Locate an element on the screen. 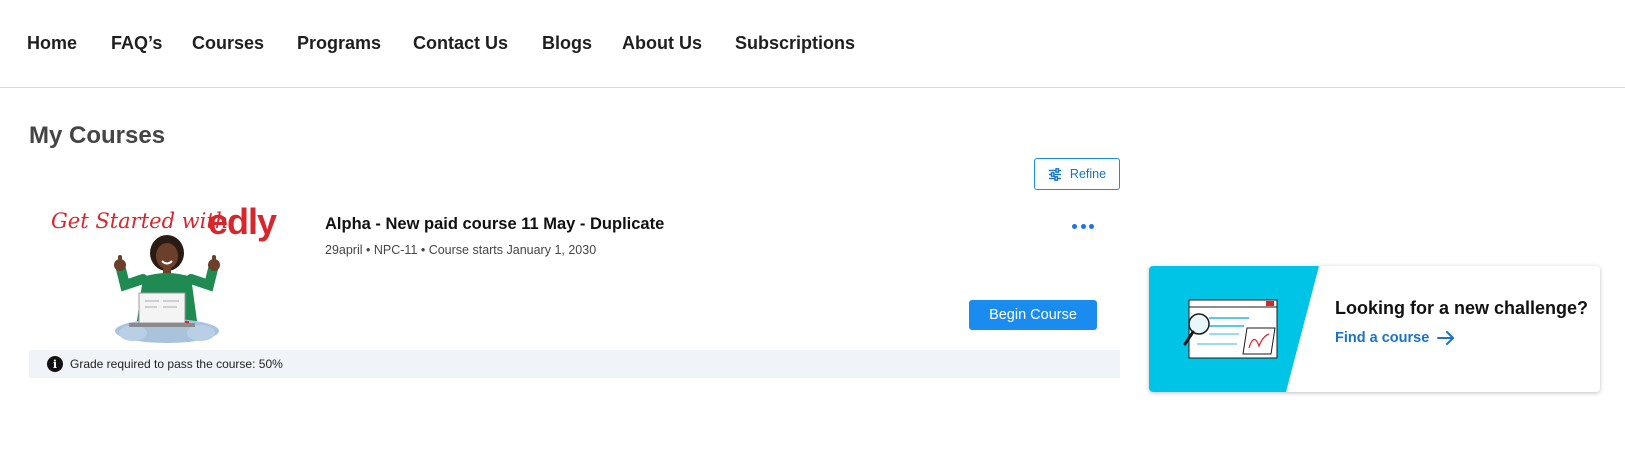 The image size is (1625, 450). refine-button: Refine is located at coordinates (1077, 174).